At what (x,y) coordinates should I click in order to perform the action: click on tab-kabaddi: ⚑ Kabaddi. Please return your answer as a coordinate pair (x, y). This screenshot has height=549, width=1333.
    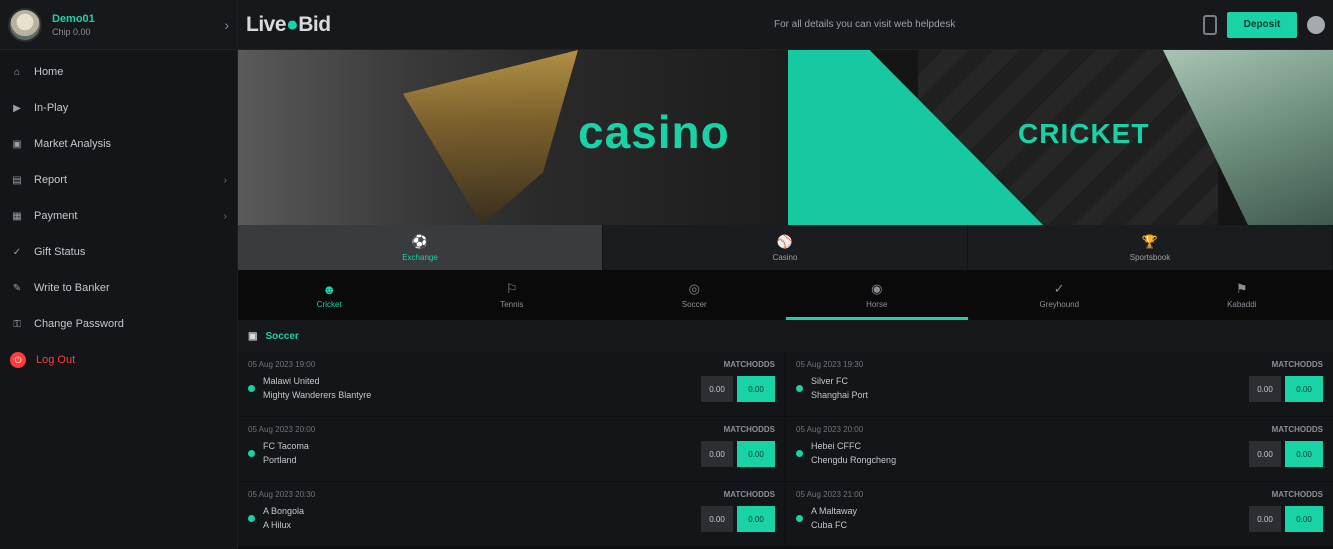
    Looking at the image, I should click on (1242, 295).